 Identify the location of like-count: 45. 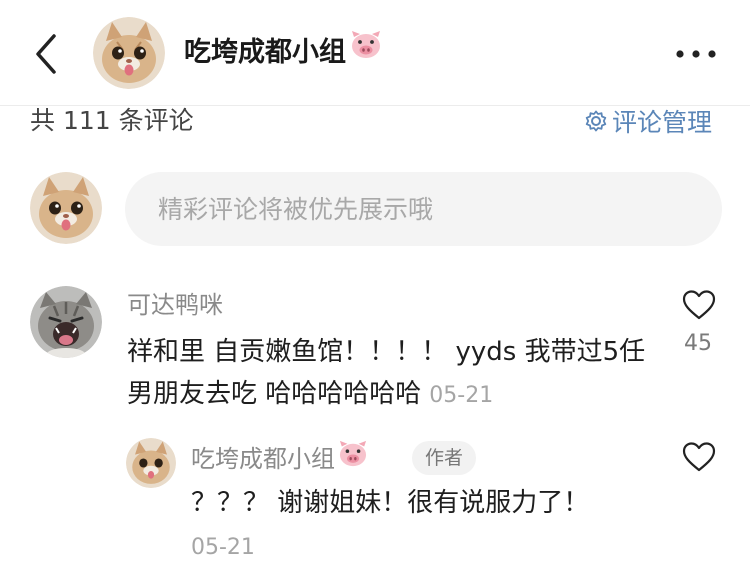
(698, 343).